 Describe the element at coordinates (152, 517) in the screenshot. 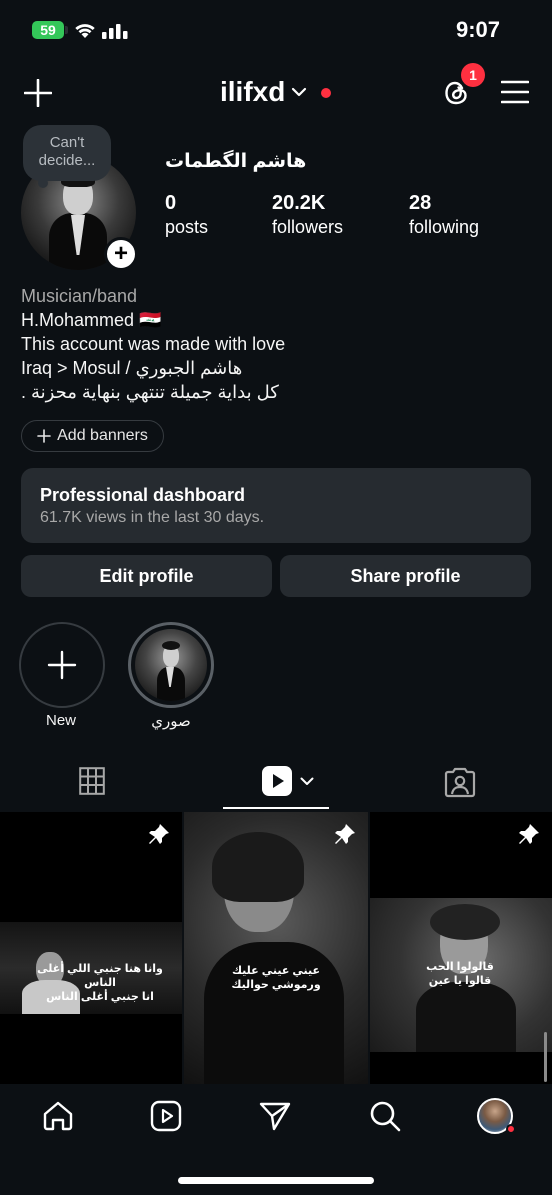

I see `dashboard-subtitle: 61.7K views in the last 30 days.` at that location.